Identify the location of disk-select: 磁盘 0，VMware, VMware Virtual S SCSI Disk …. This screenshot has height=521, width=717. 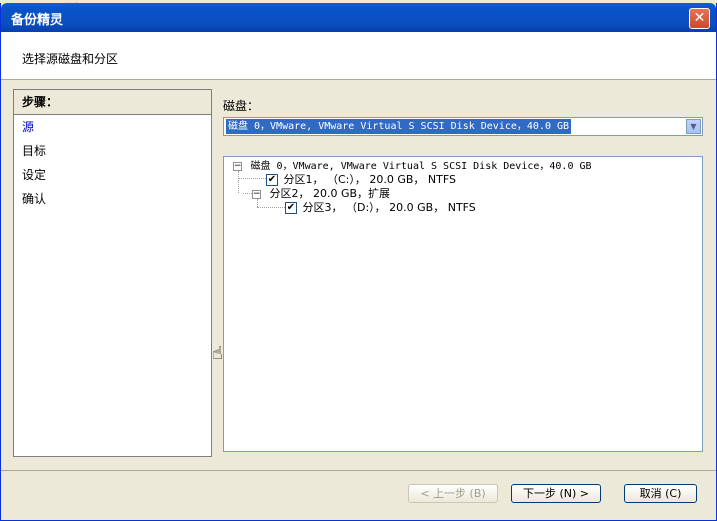
(463, 126).